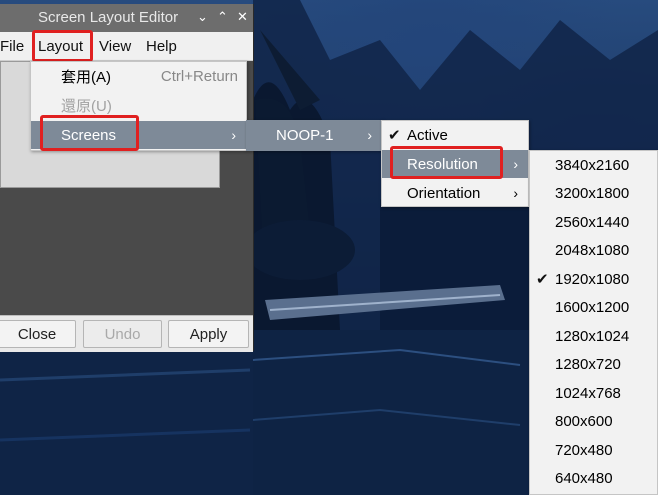 The image size is (658, 495). I want to click on resolution-item-640x480: 640x480, so click(593, 479).